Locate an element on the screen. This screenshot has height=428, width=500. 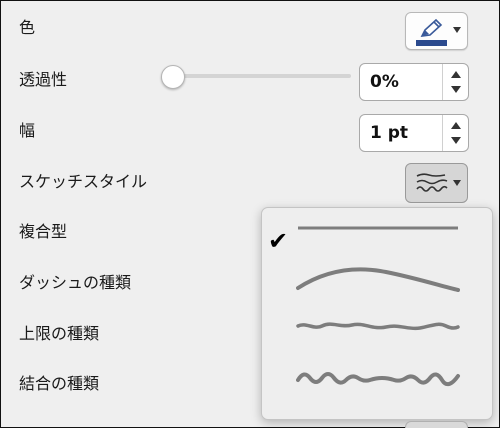
sketch-option-curved is located at coordinates (378, 282).